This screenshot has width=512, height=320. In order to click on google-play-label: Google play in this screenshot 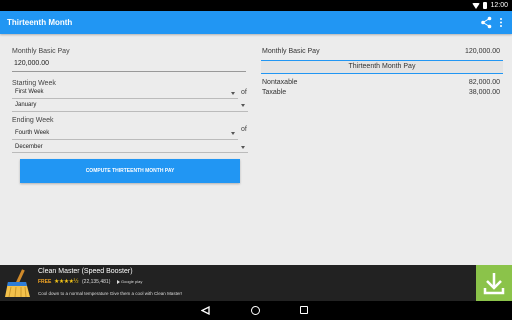, I will do `click(132, 281)`.